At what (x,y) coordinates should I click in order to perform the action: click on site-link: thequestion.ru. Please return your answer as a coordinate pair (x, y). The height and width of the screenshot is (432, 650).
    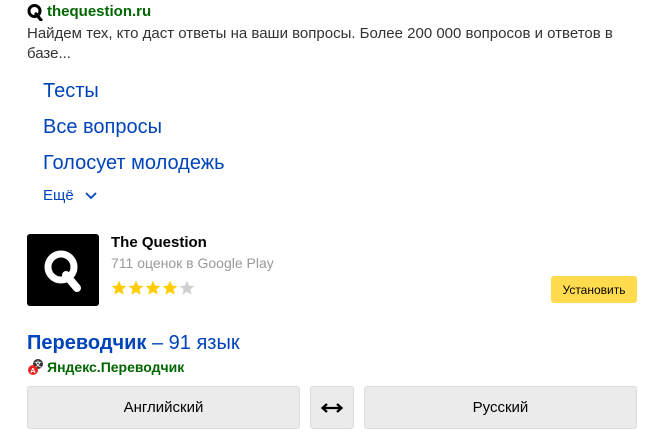
    Looking at the image, I should click on (99, 11).